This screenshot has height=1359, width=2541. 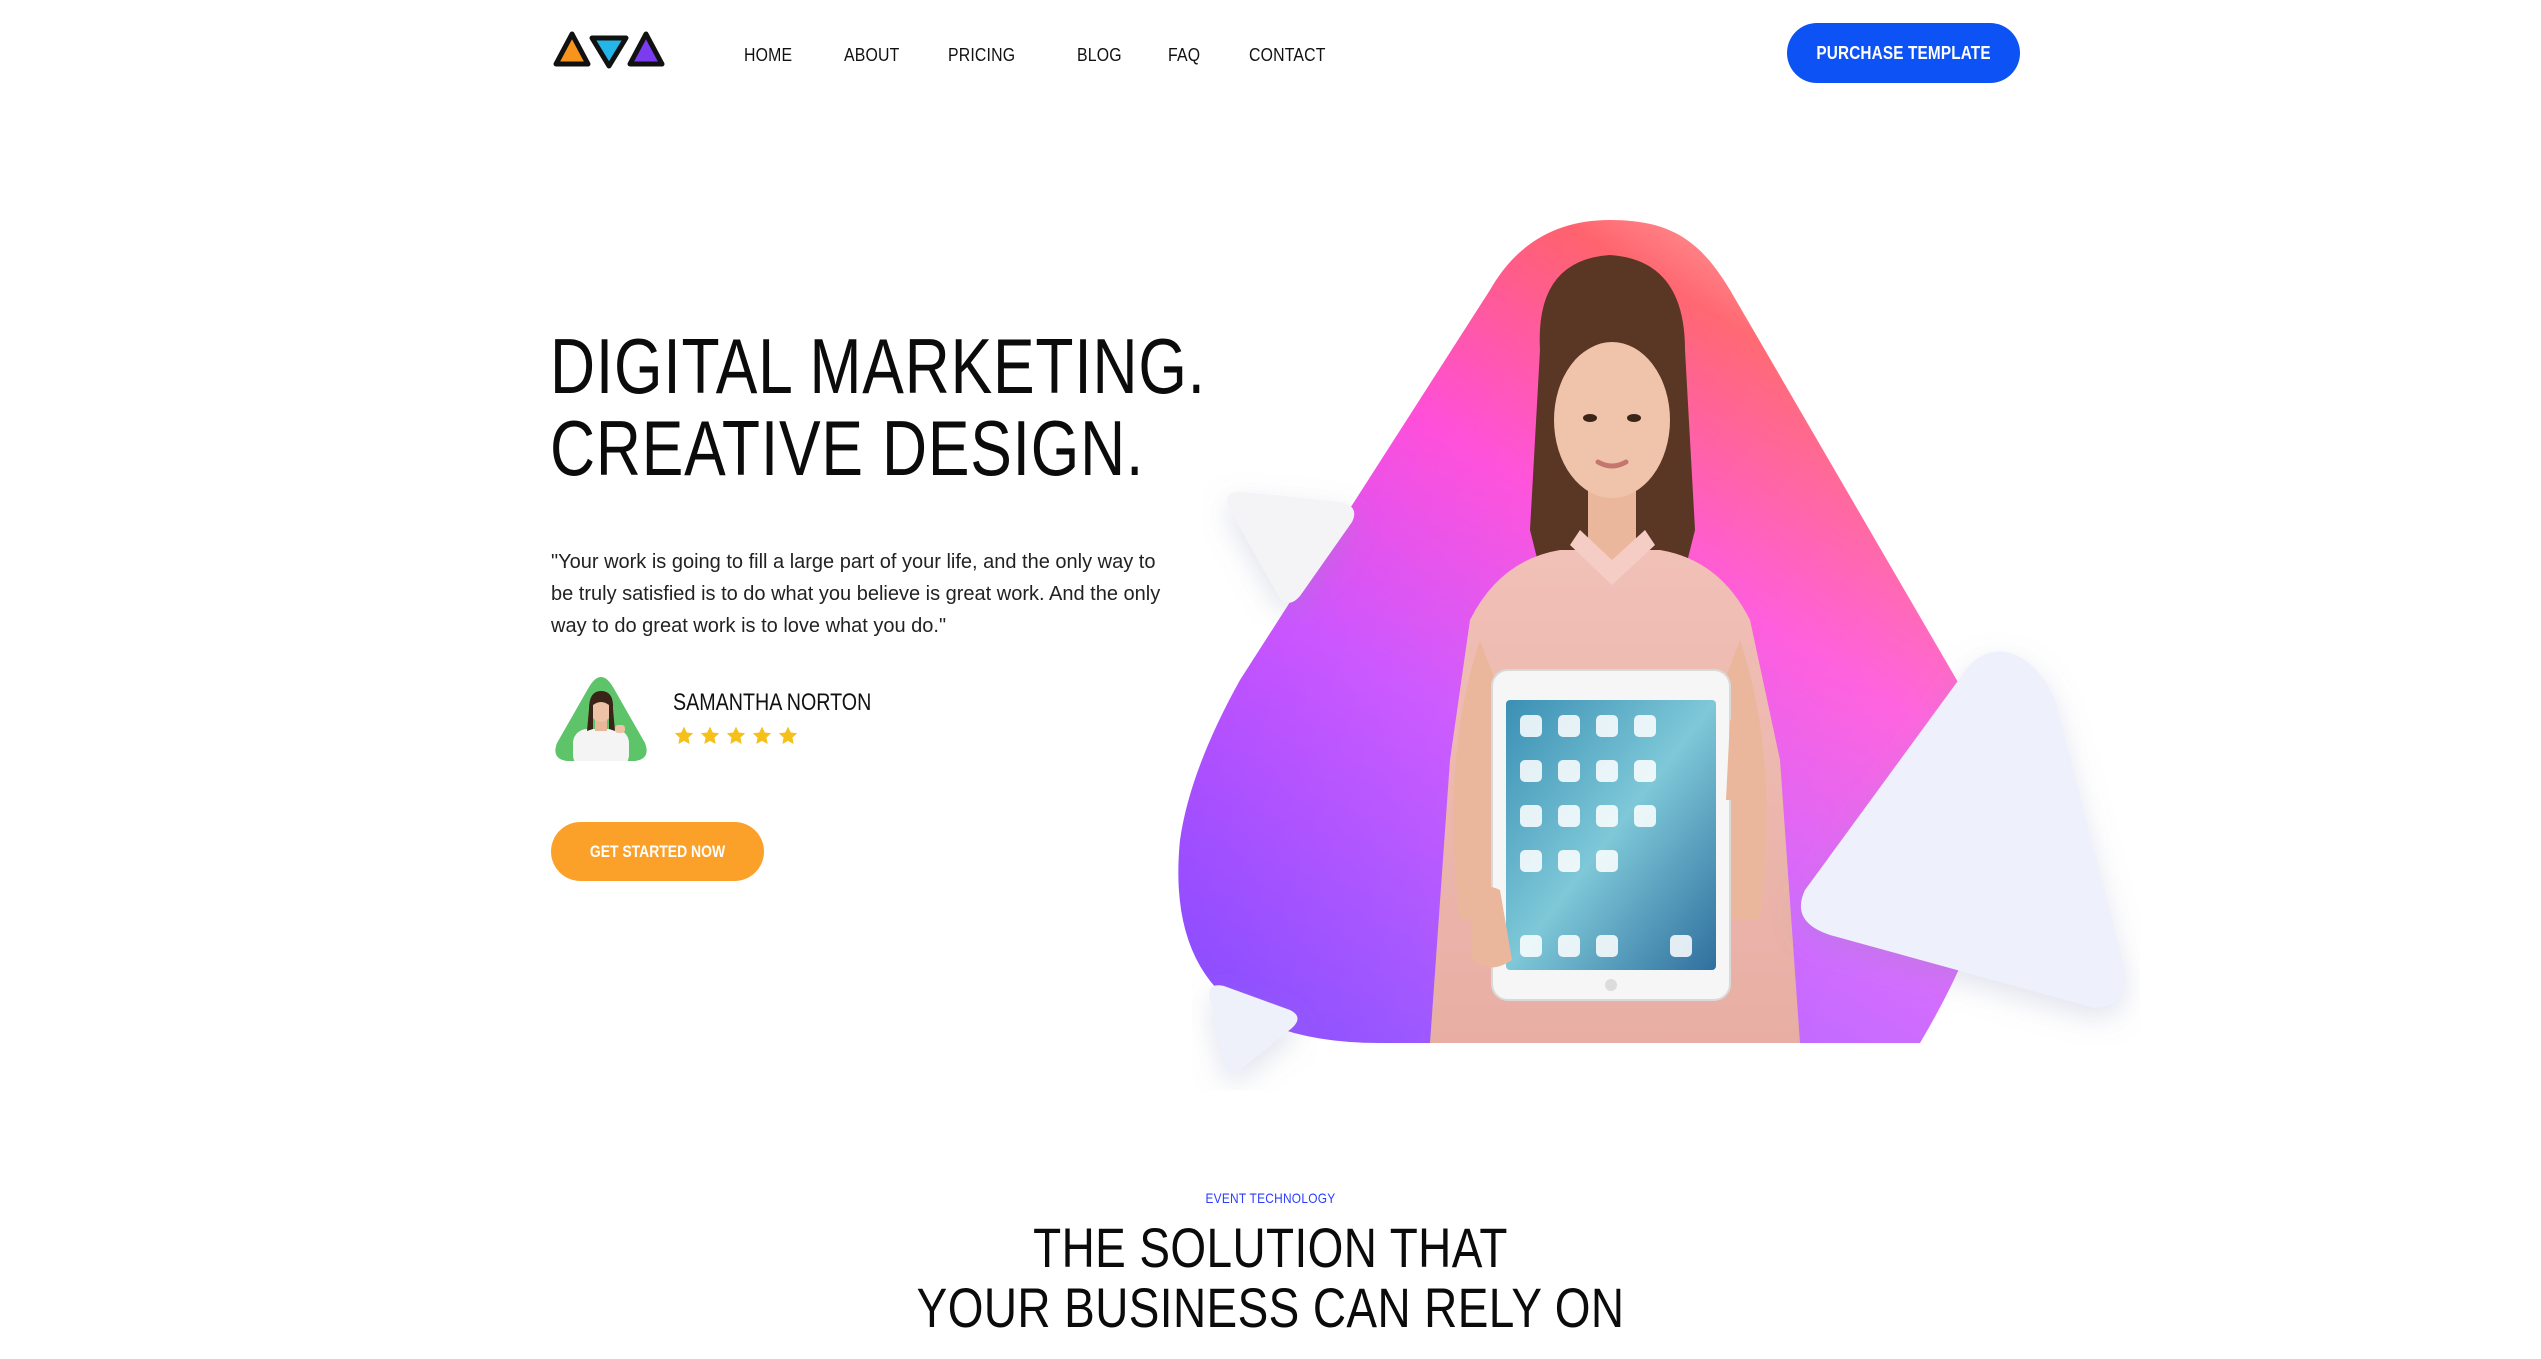 What do you see at coordinates (772, 702) in the screenshot?
I see `author-name: SAMANTHA NORTON` at bounding box center [772, 702].